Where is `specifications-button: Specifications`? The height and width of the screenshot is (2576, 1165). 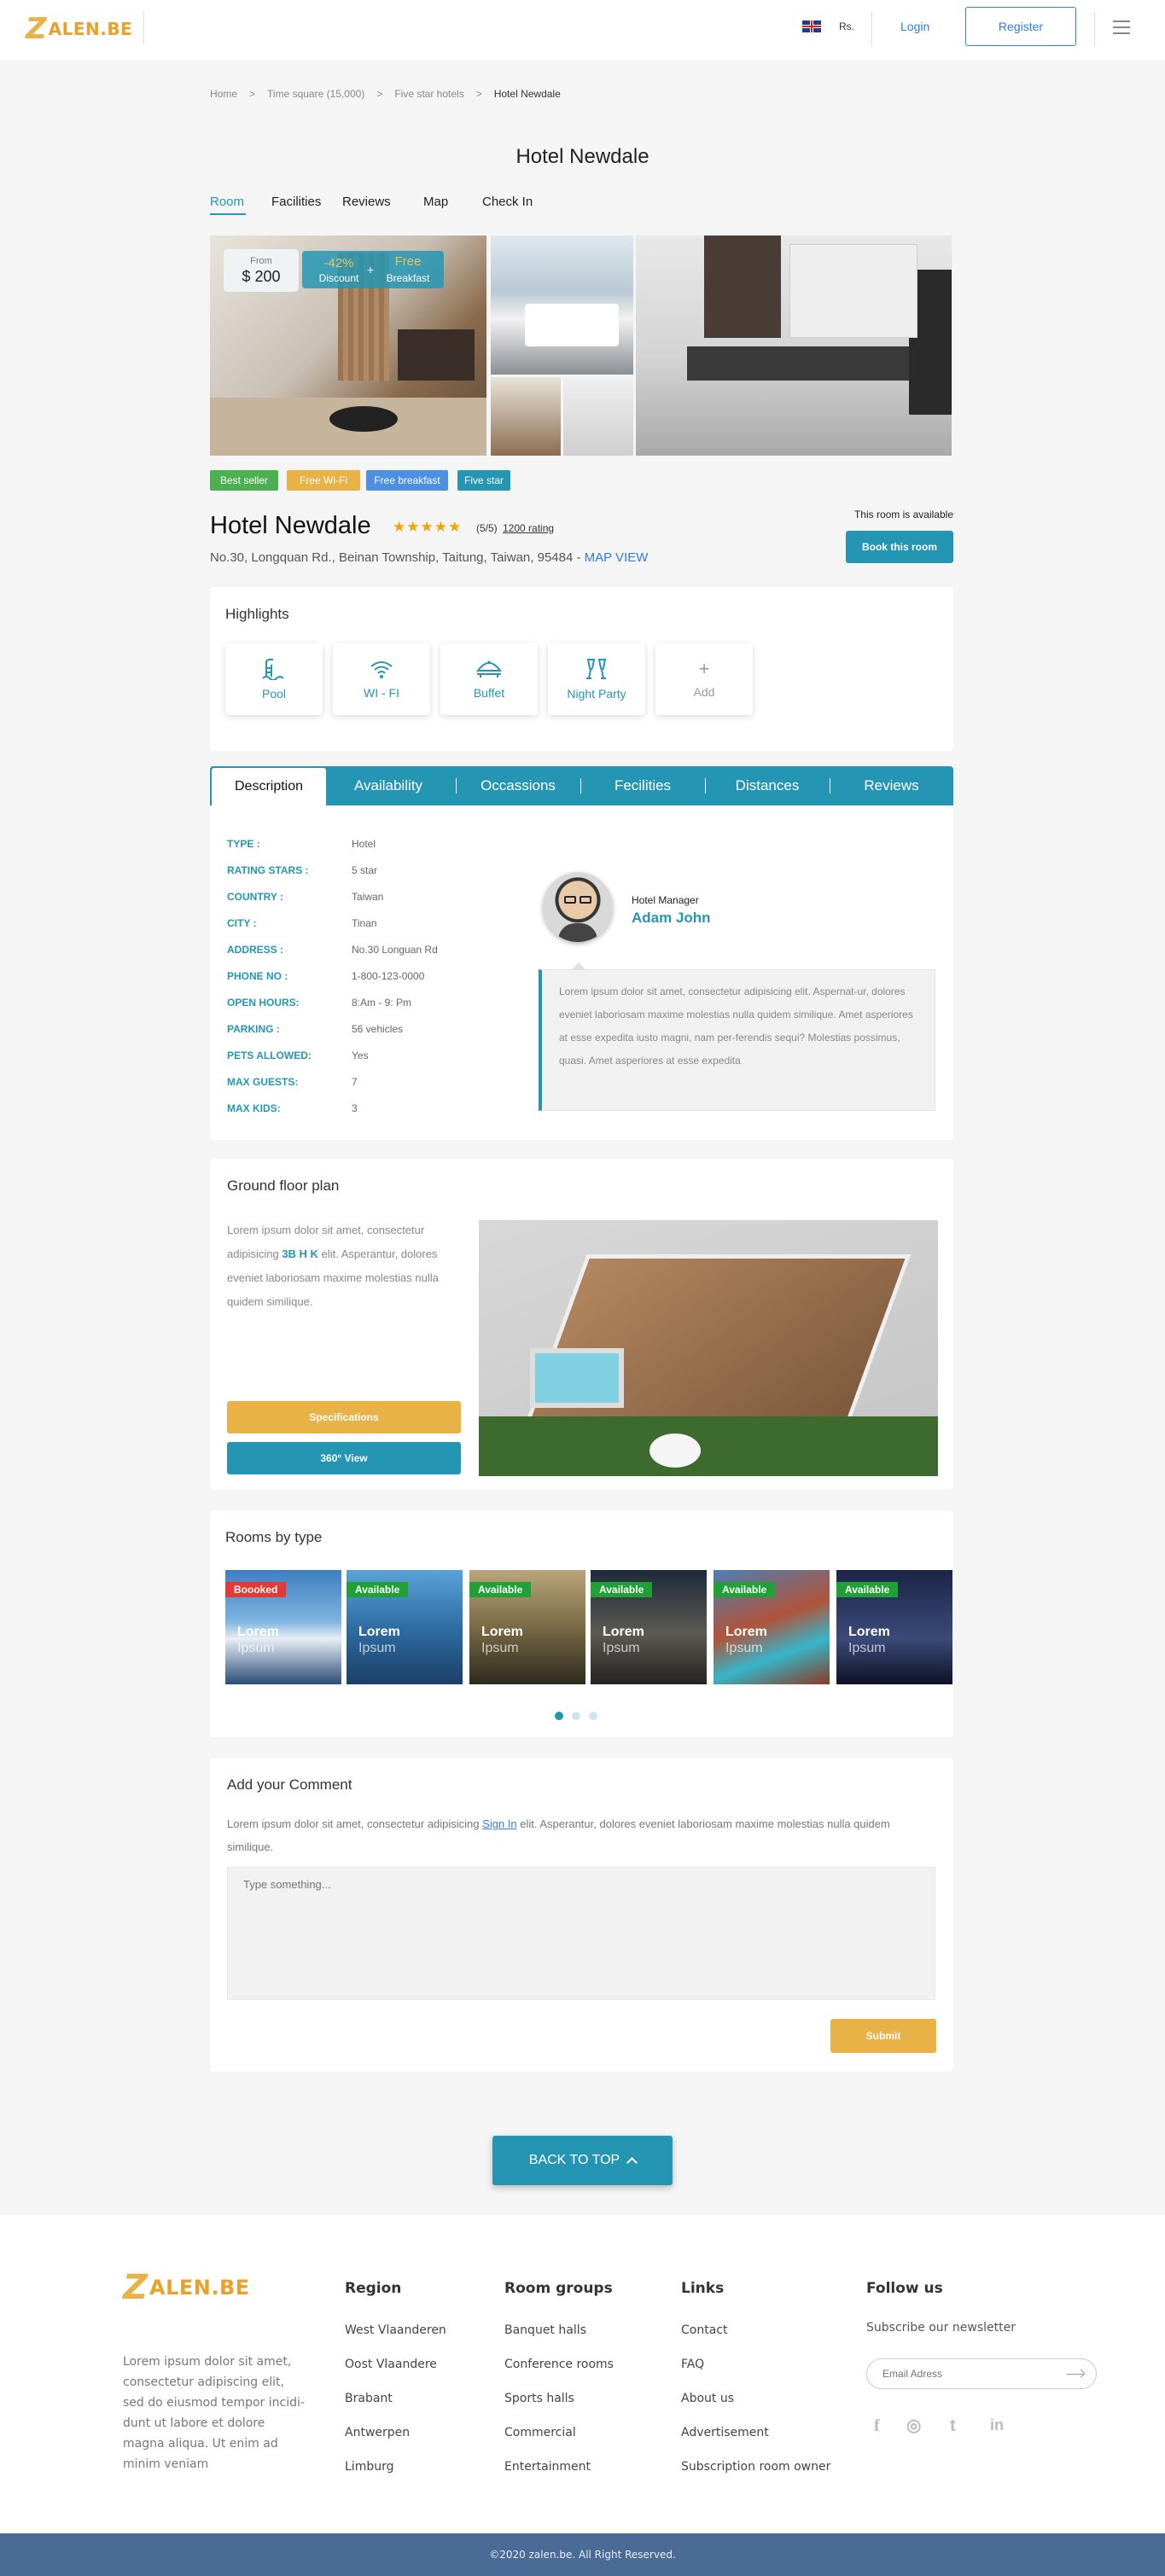 specifications-button: Specifications is located at coordinates (344, 1417).